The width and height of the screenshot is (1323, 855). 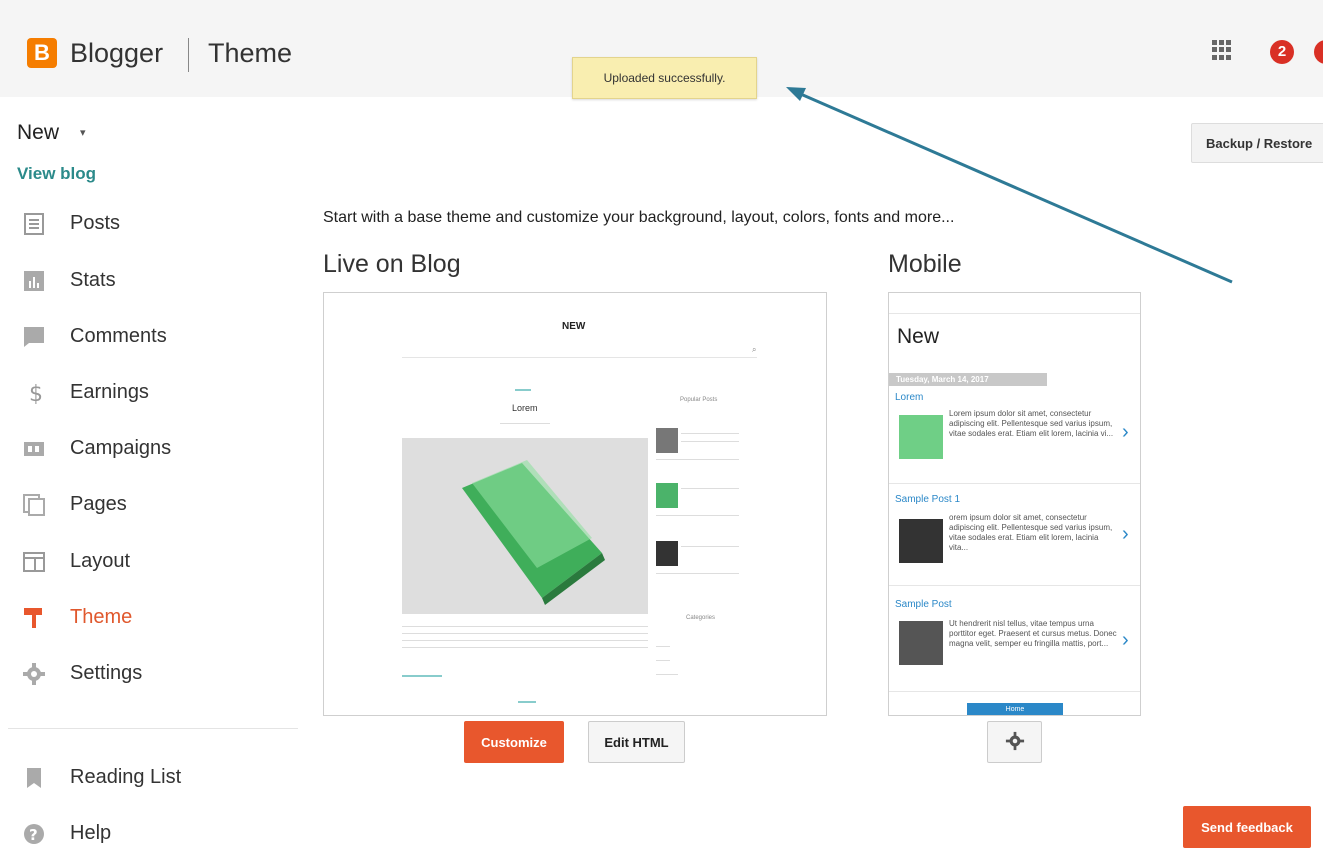 I want to click on sidebar-item-label: Reading List, so click(x=126, y=777).